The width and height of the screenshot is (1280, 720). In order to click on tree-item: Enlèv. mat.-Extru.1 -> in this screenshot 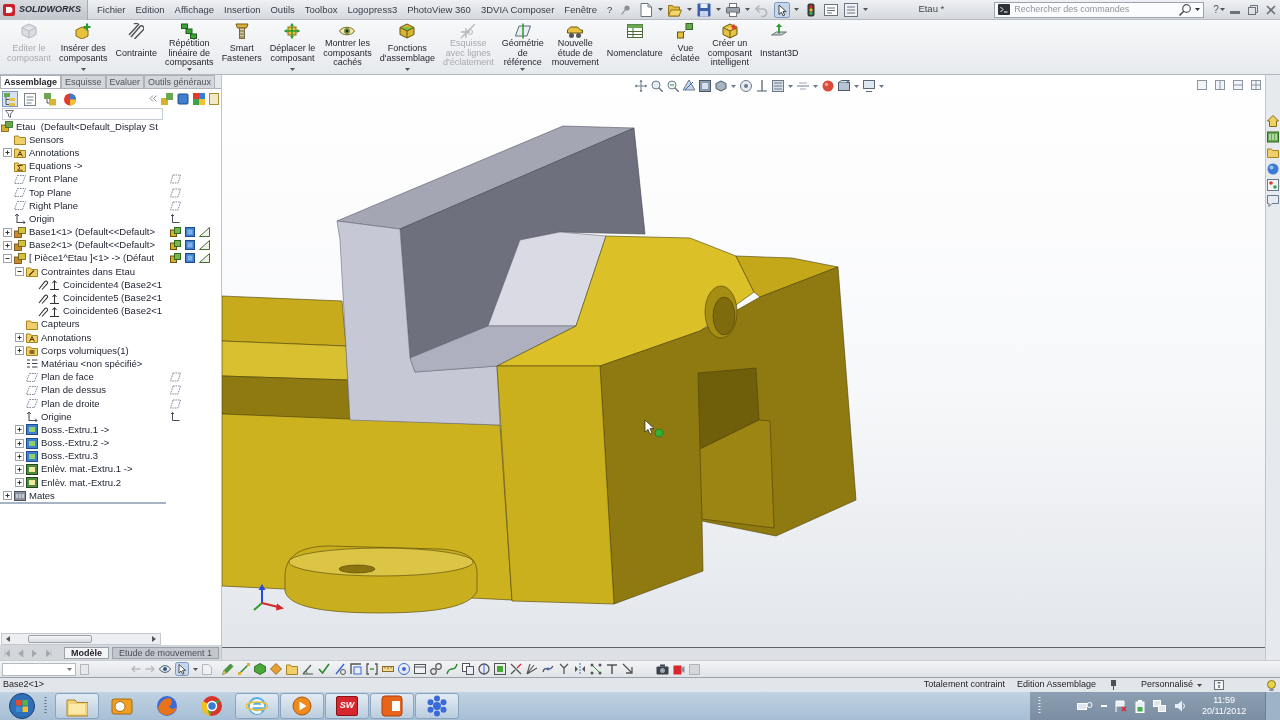, I will do `click(85, 469)`.